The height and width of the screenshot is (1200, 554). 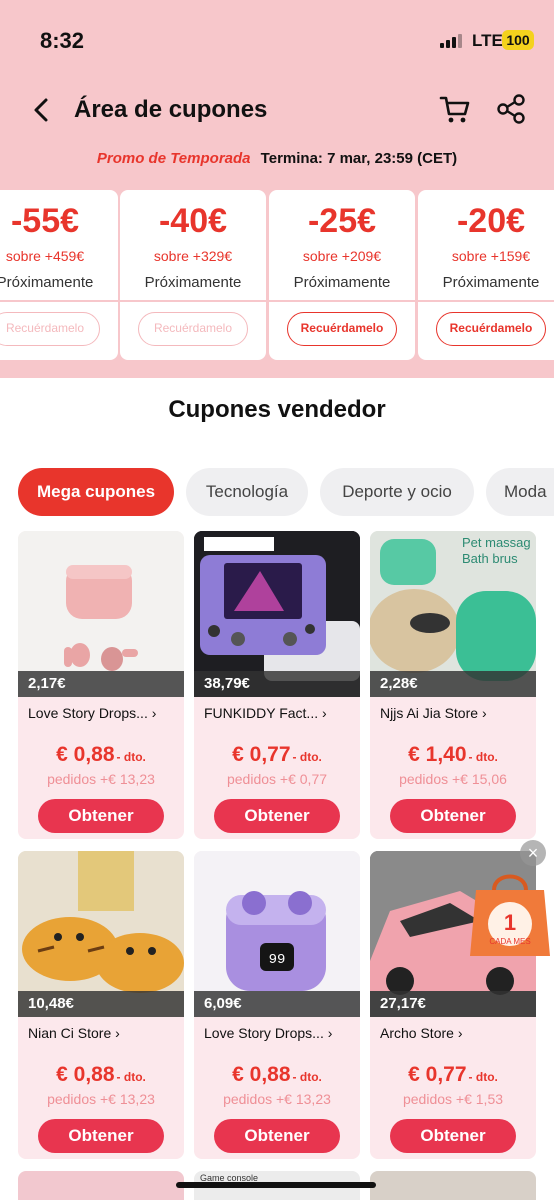 What do you see at coordinates (342, 221) in the screenshot?
I see `coupon-amount: -25€` at bounding box center [342, 221].